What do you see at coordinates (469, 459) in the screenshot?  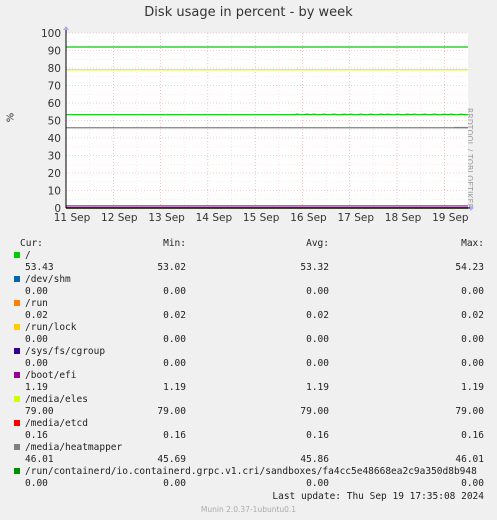 I see `legend-max-value: 46.01` at bounding box center [469, 459].